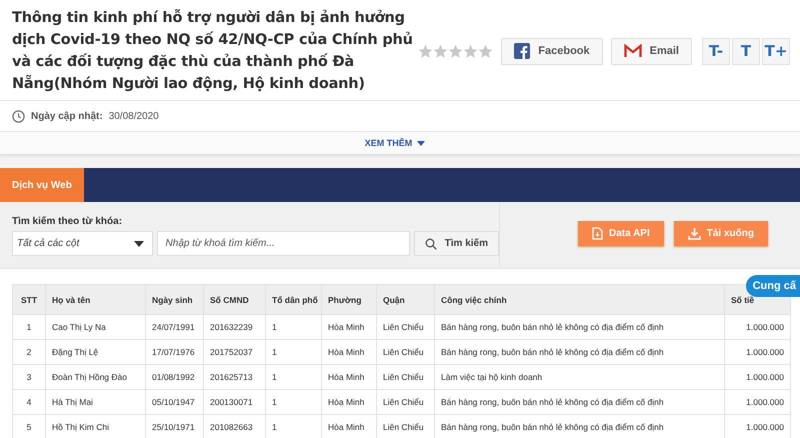 This screenshot has width=800, height=438. What do you see at coordinates (694, 233) in the screenshot?
I see `download-icon` at bounding box center [694, 233].